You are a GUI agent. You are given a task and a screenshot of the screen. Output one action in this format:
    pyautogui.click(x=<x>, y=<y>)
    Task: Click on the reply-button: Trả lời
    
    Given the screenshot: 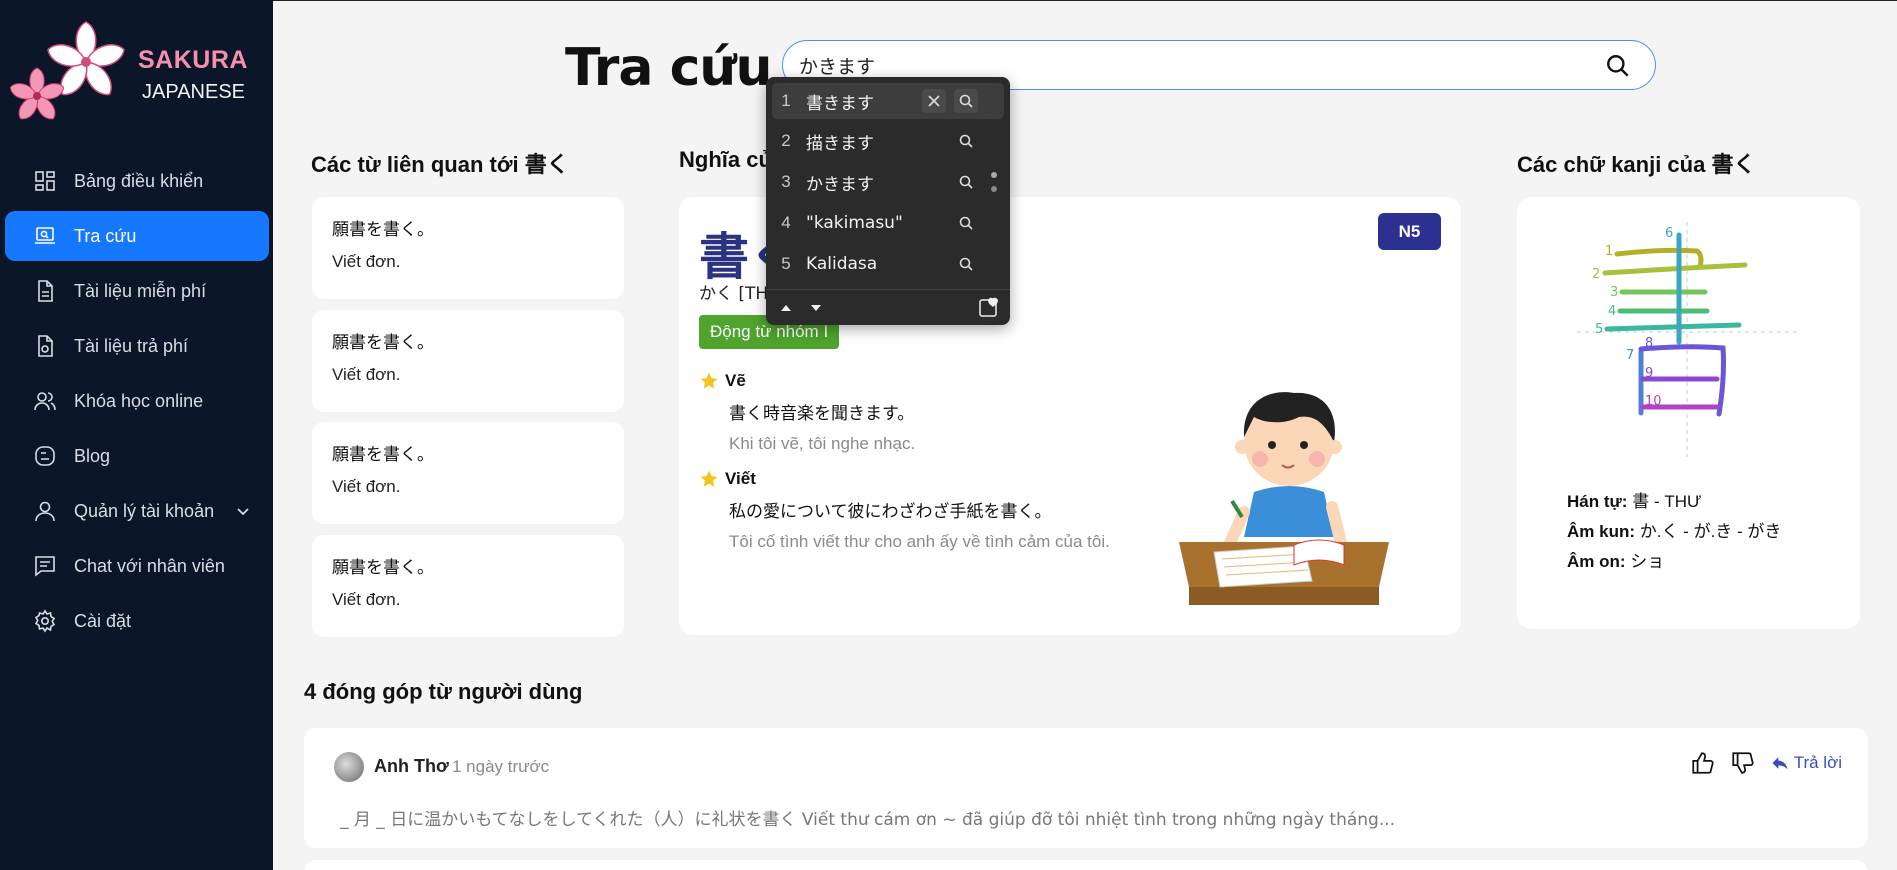 What is the action you would take?
    pyautogui.click(x=1806, y=763)
    